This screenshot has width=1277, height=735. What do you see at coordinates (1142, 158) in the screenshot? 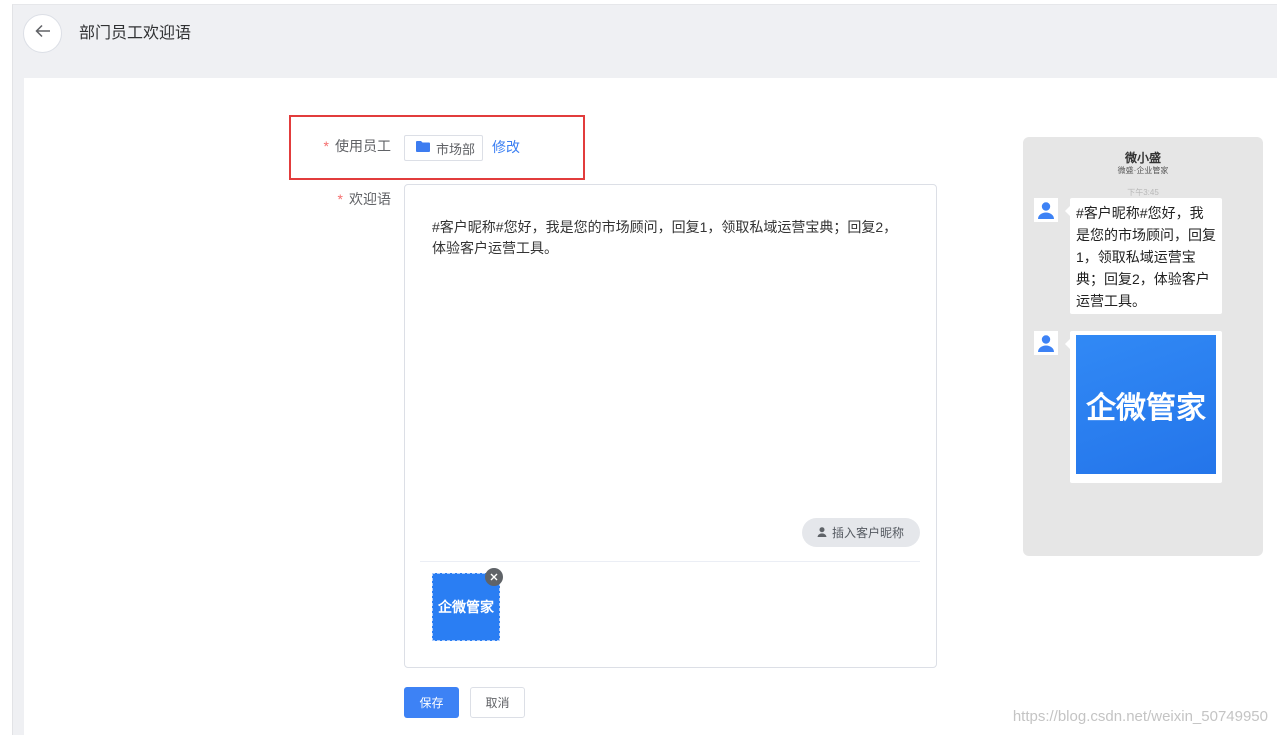
I see `preview-contact-name: 微小盛` at bounding box center [1142, 158].